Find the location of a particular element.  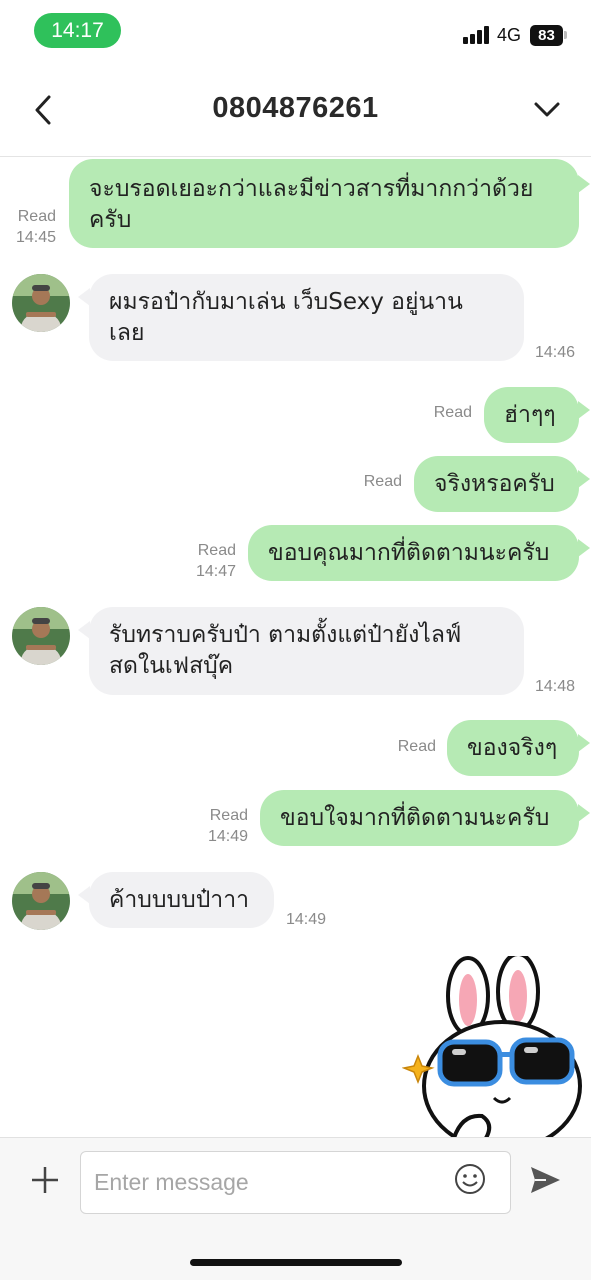

read-status: Read 14:45 is located at coordinates (35, 227).